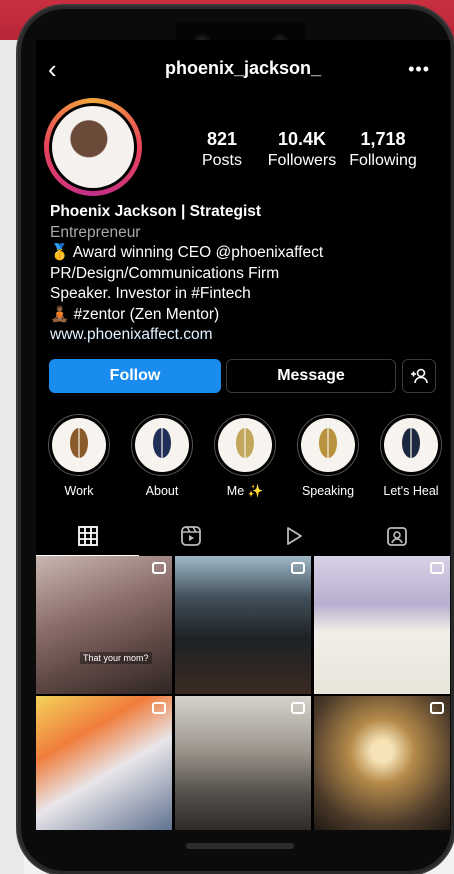  What do you see at coordinates (240, 846) in the screenshot?
I see `home-indicator` at bounding box center [240, 846].